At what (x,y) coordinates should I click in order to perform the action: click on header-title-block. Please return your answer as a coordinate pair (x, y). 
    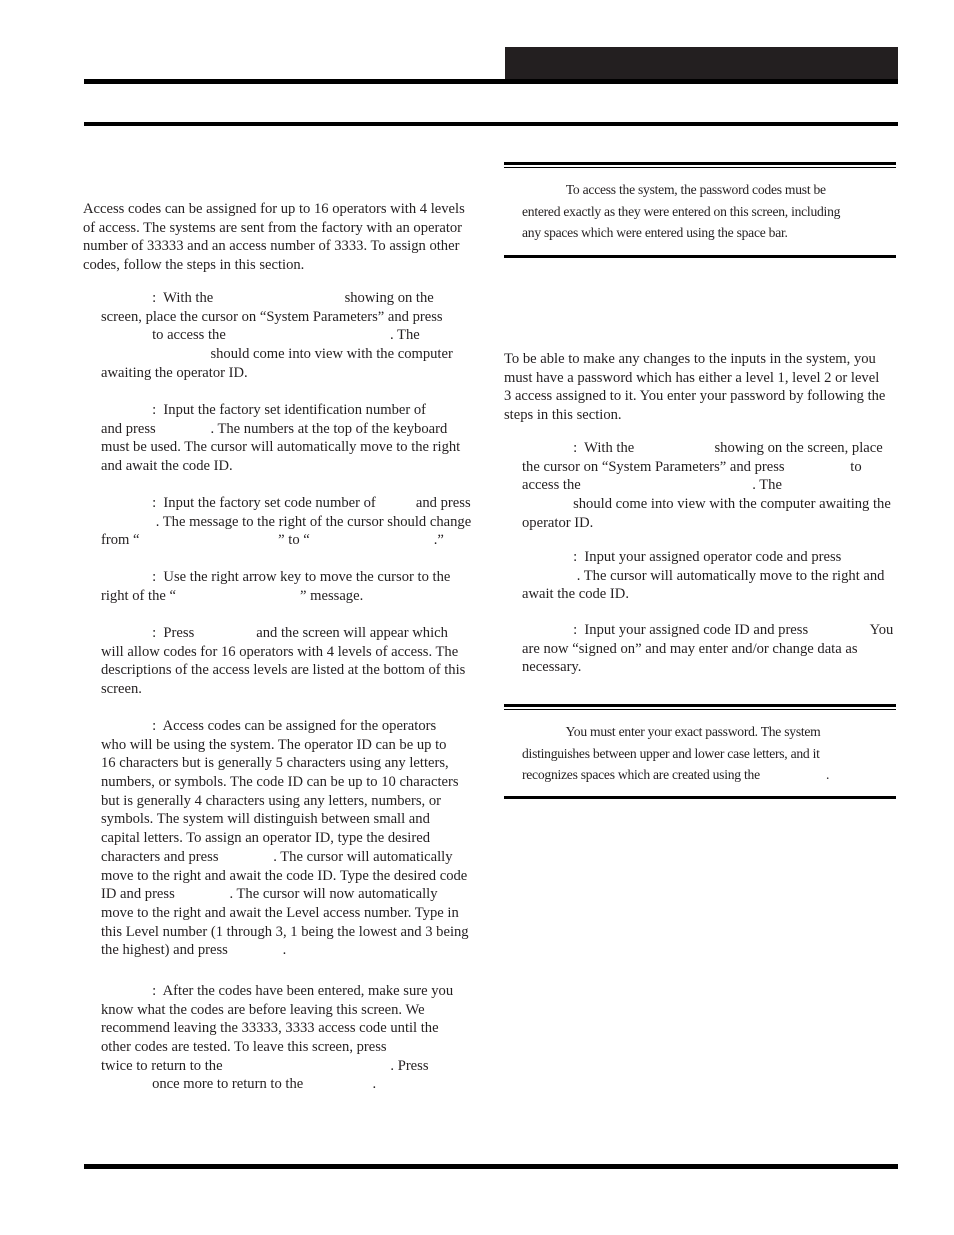
    Looking at the image, I should click on (701, 63).